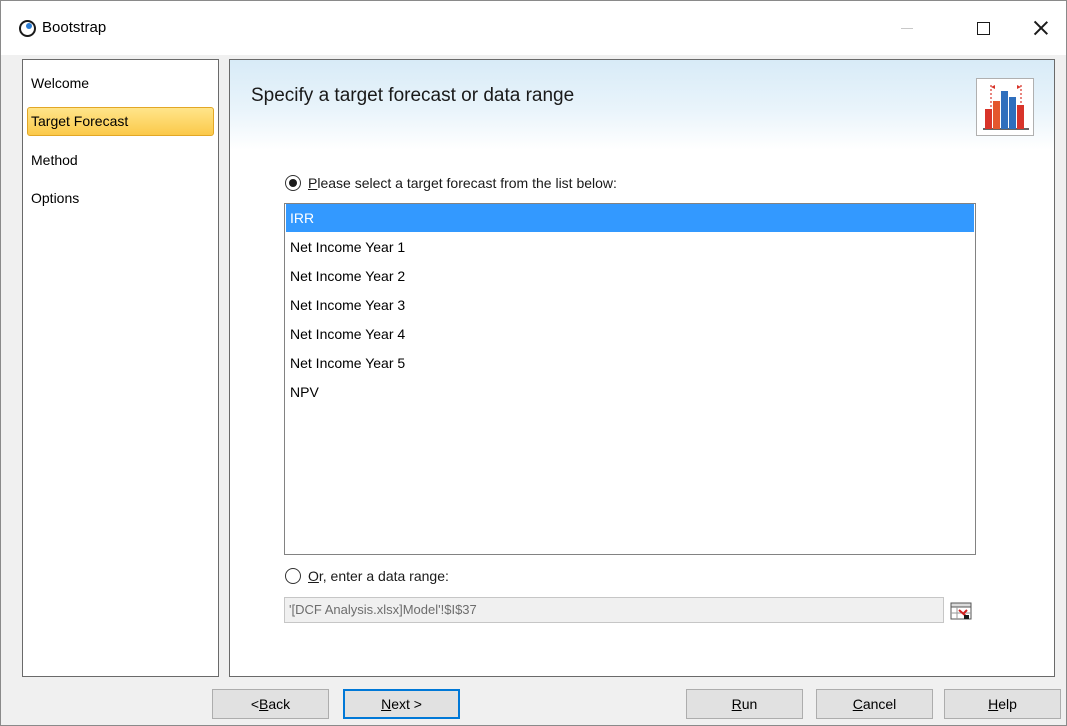 This screenshot has height=726, width=1067. I want to click on sidebar-item-target-forecast: Target Forecast, so click(120, 121).